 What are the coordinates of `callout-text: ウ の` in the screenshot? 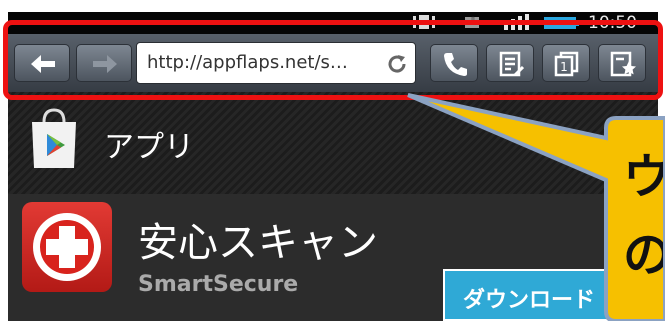 It's located at (643, 216).